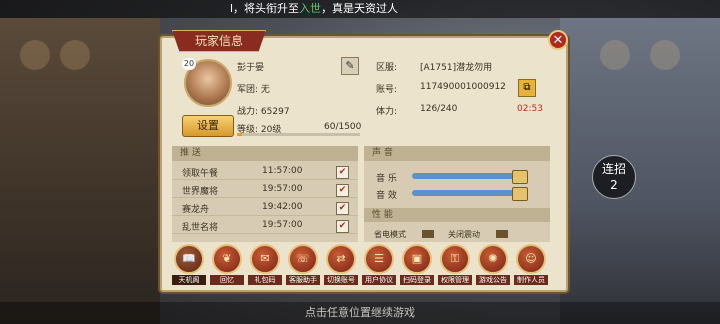 This screenshot has width=720, height=324. I want to click on push-row: 赛龙舟 19:42:00 ✔, so click(265, 208).